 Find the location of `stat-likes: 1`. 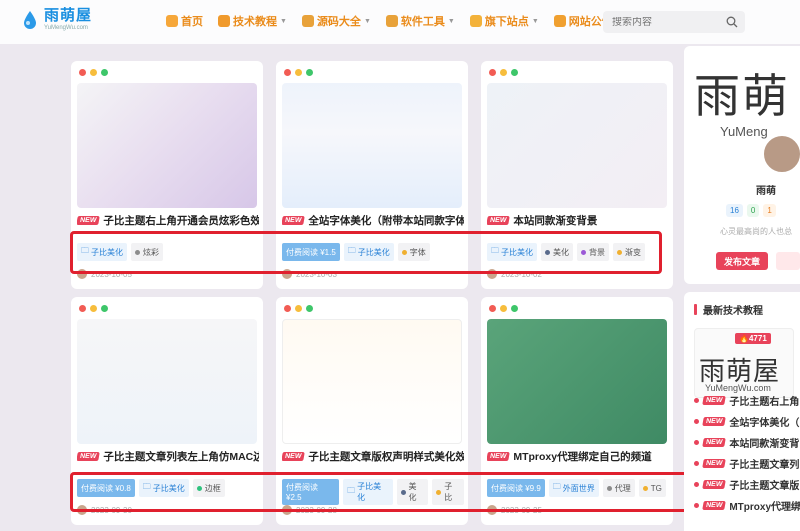

stat-likes: 1 is located at coordinates (769, 210).